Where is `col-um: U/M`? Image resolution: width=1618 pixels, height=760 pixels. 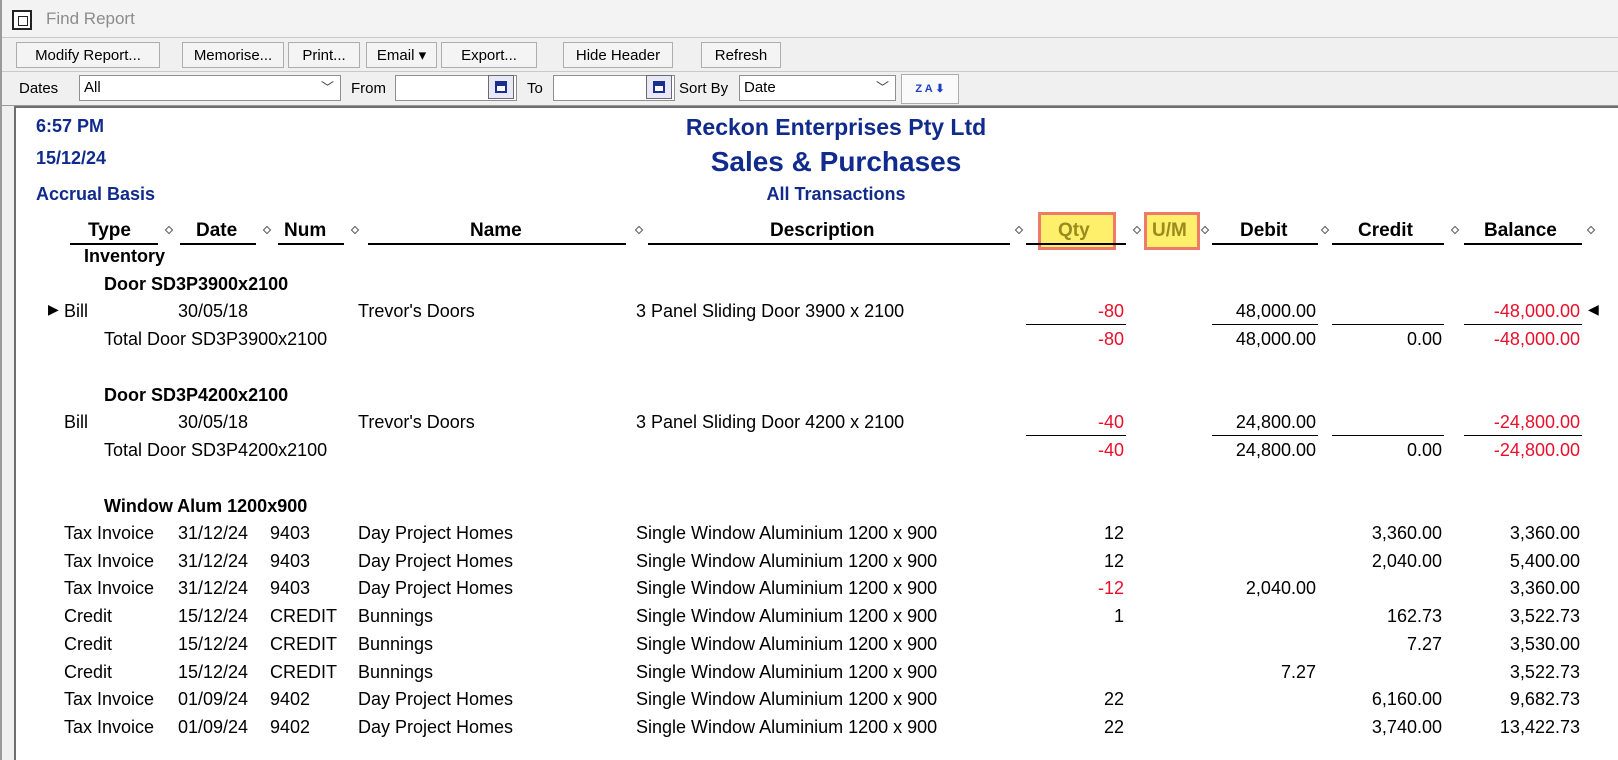
col-um: U/M is located at coordinates (1169, 231).